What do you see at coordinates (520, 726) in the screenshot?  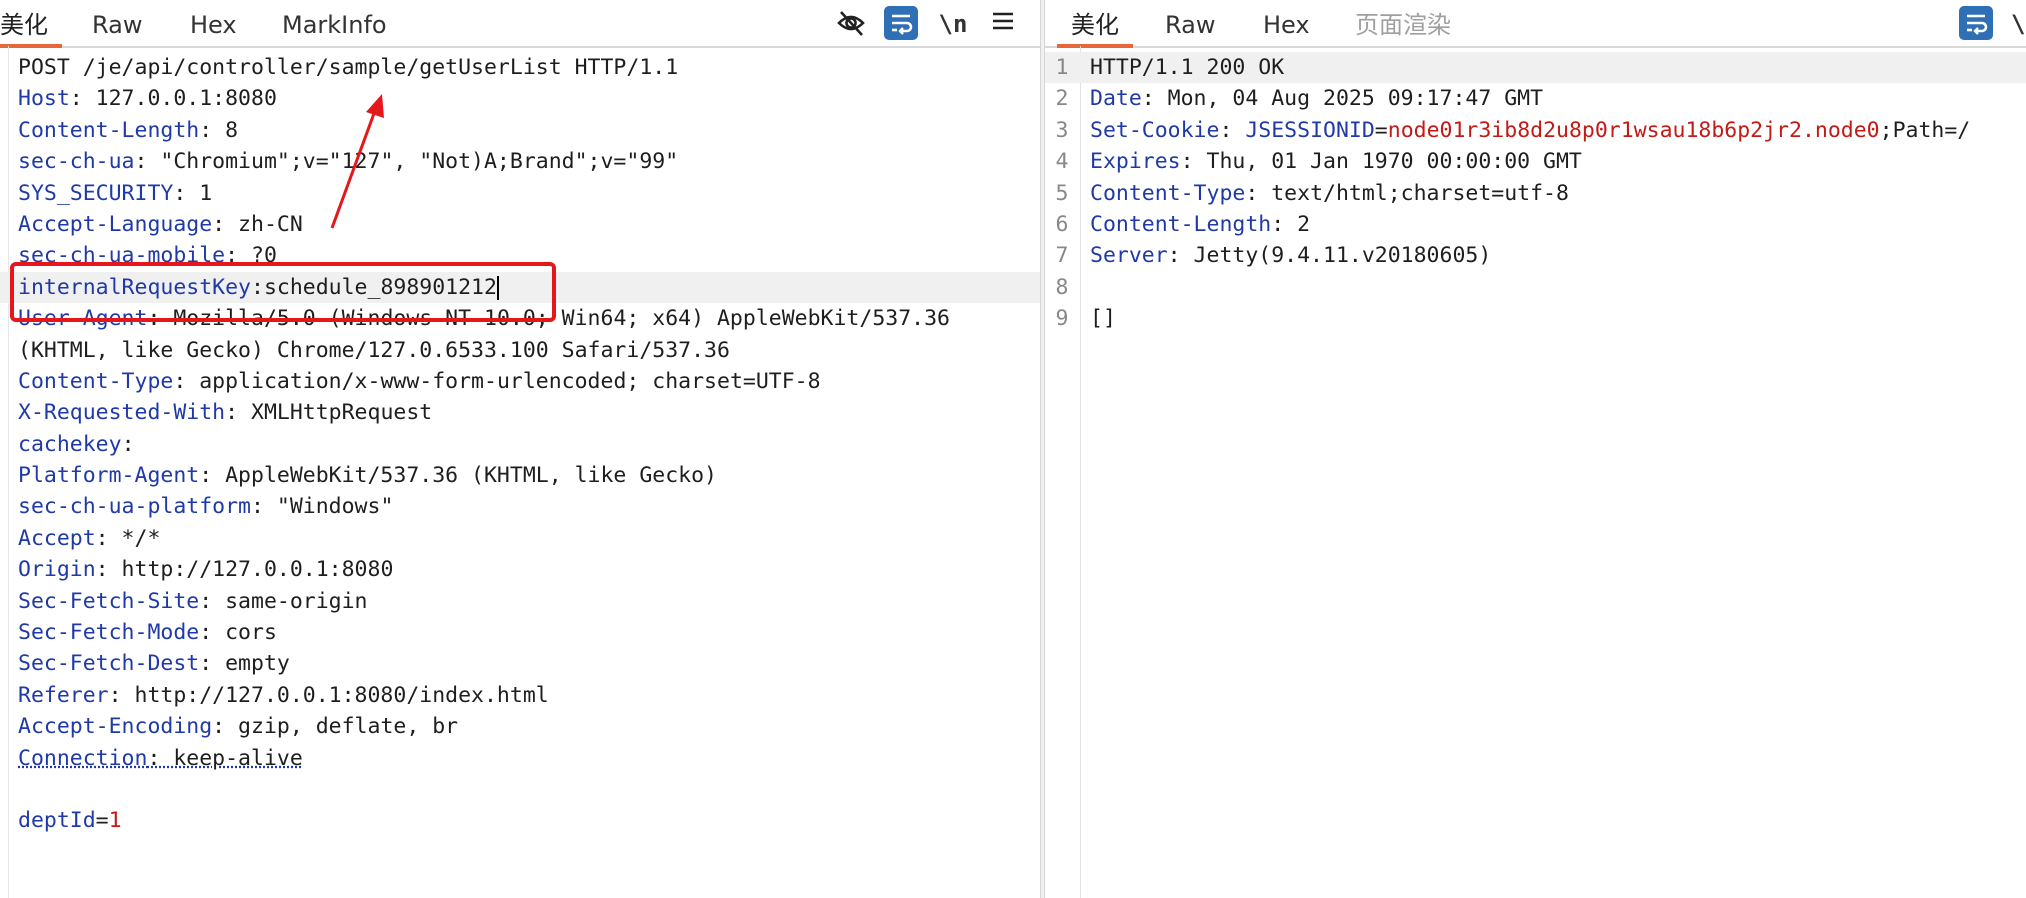 I see `request-line: Accept-Encoding: gzip, deflate, br` at bounding box center [520, 726].